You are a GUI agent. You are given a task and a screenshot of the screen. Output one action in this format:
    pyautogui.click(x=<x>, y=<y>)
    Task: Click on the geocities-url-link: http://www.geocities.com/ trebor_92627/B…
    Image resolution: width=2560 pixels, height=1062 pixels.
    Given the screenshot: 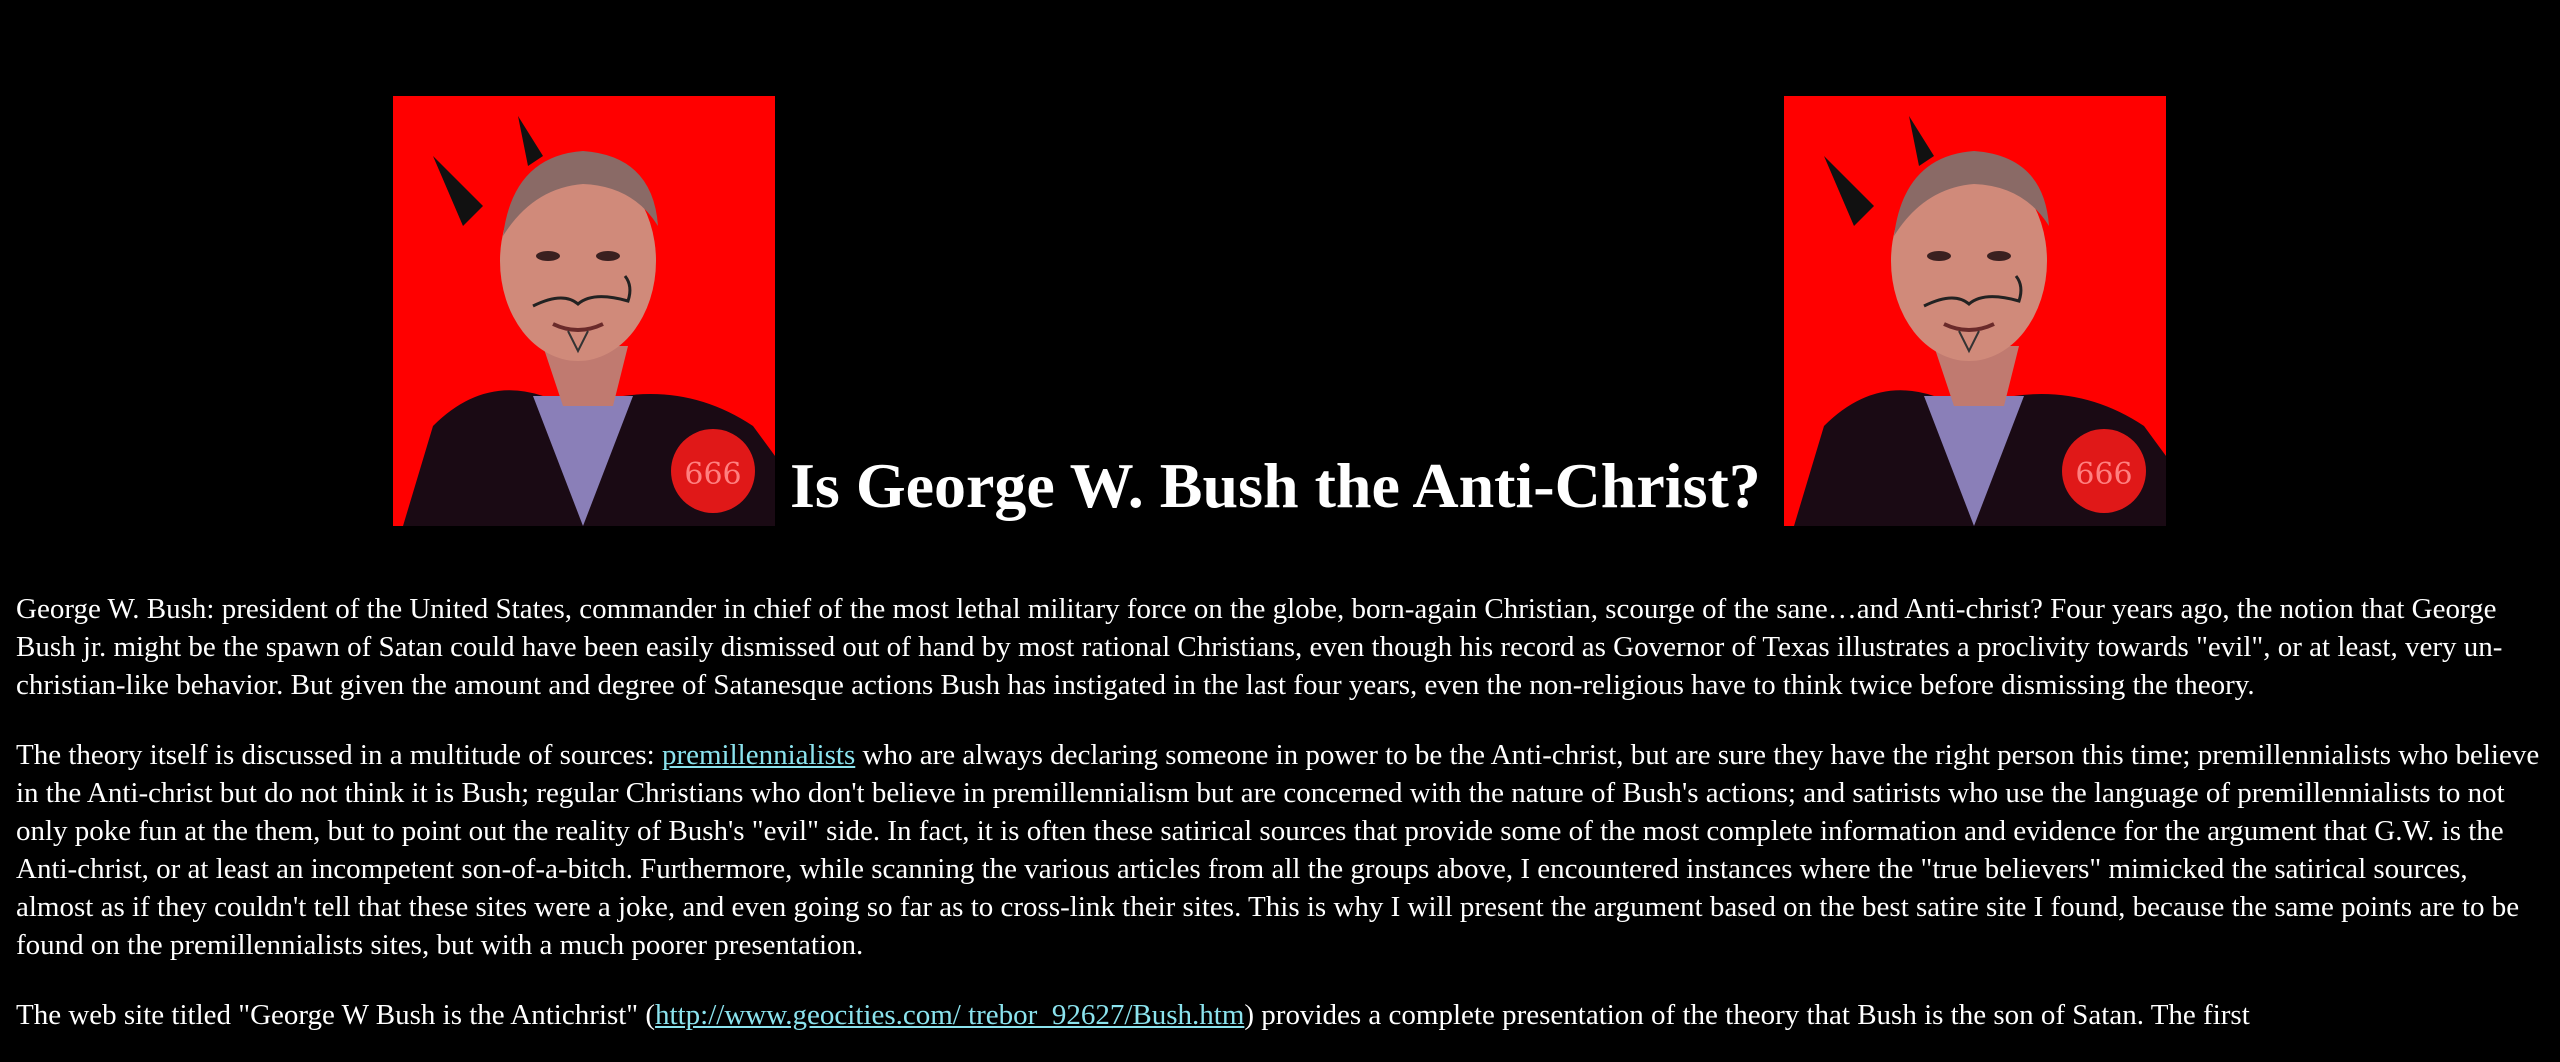 What is the action you would take?
    pyautogui.click(x=949, y=1015)
    